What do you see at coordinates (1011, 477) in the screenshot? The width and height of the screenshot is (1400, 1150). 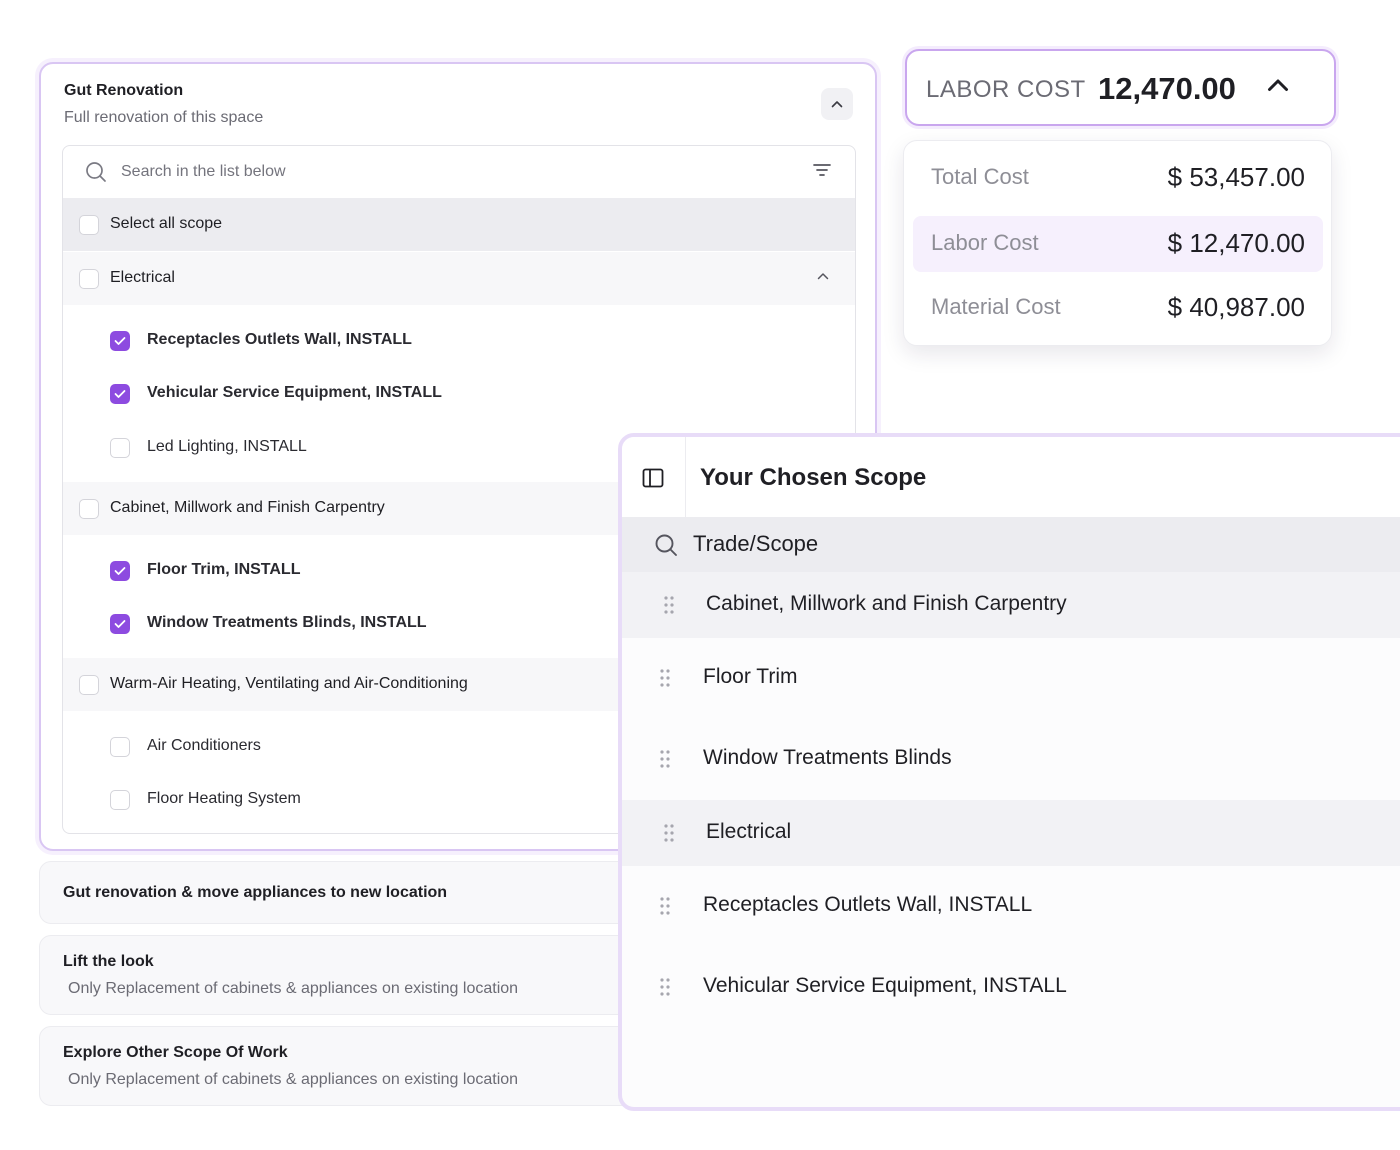 I see `scope-panel-header: Your Chosen Scope` at bounding box center [1011, 477].